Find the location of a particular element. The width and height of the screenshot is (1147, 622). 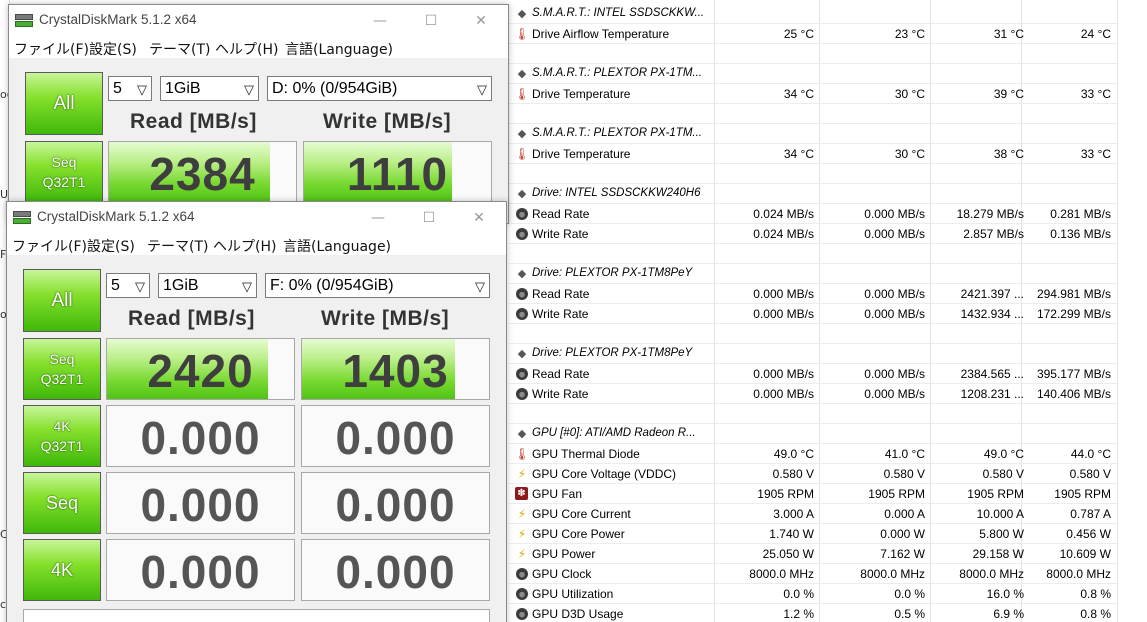

sensor-group-header: ◆ Drive: INTEL SSDSCKKW240H6 is located at coordinates (813, 194).